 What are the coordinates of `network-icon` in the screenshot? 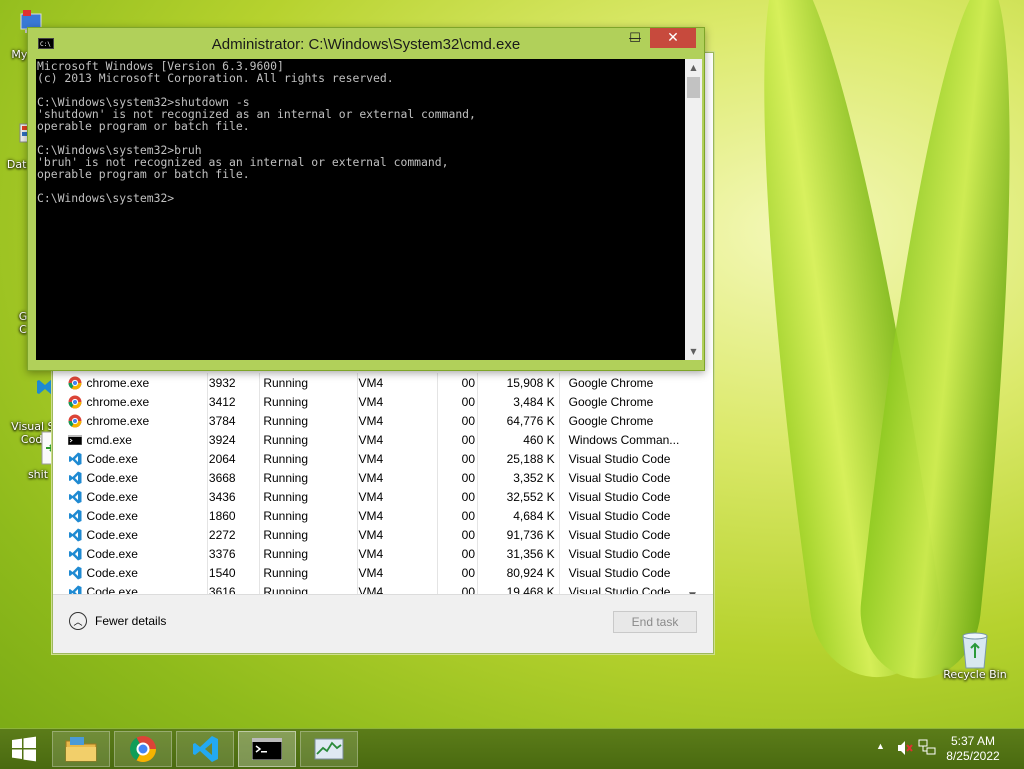 It's located at (927, 748).